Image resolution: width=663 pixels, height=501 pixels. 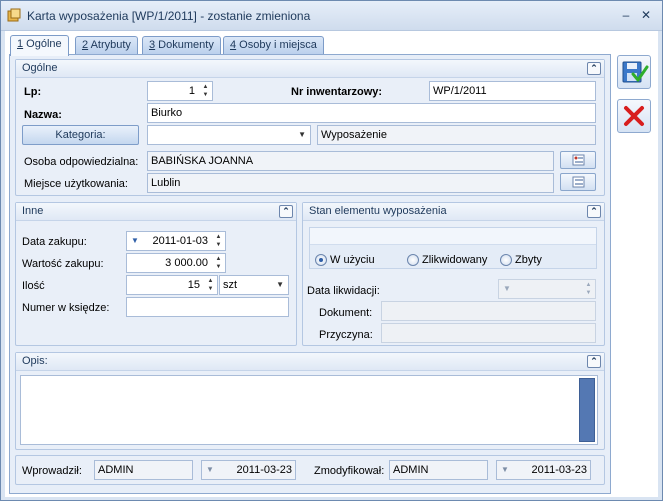 I want to click on select-person-button, so click(x=578, y=160).